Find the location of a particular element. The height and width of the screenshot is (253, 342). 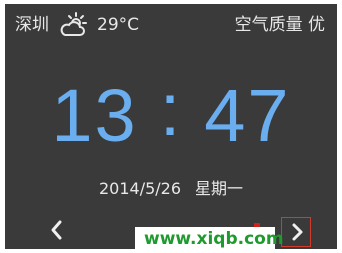

date-line: 2014/5/26 星期一 is located at coordinates (171, 189).